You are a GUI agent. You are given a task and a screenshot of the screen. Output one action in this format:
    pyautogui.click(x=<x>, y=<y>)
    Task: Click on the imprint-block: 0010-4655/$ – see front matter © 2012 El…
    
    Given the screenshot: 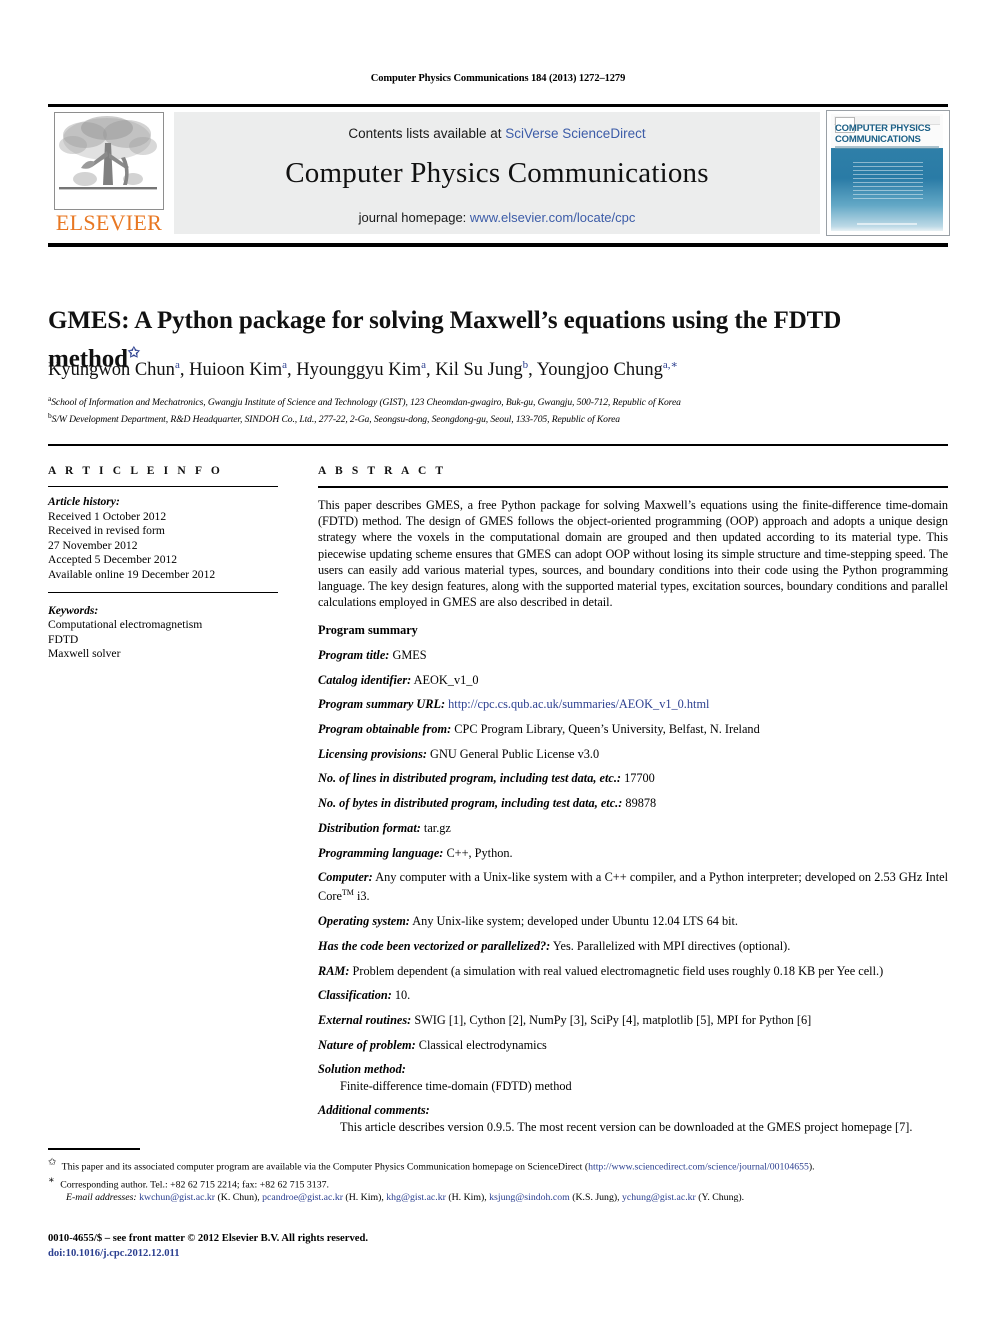 What is the action you would take?
    pyautogui.click(x=398, y=1246)
    